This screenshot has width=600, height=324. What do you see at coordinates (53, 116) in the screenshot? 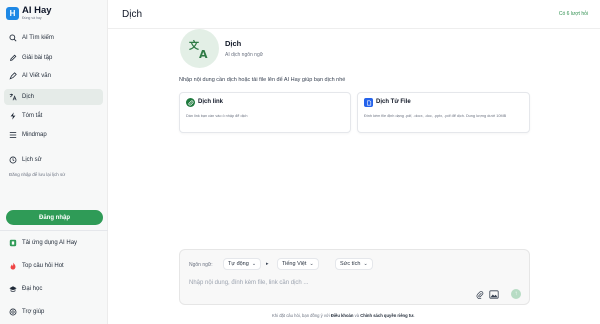
I see `sidebar-item-summary: Tóm tắt` at bounding box center [53, 116].